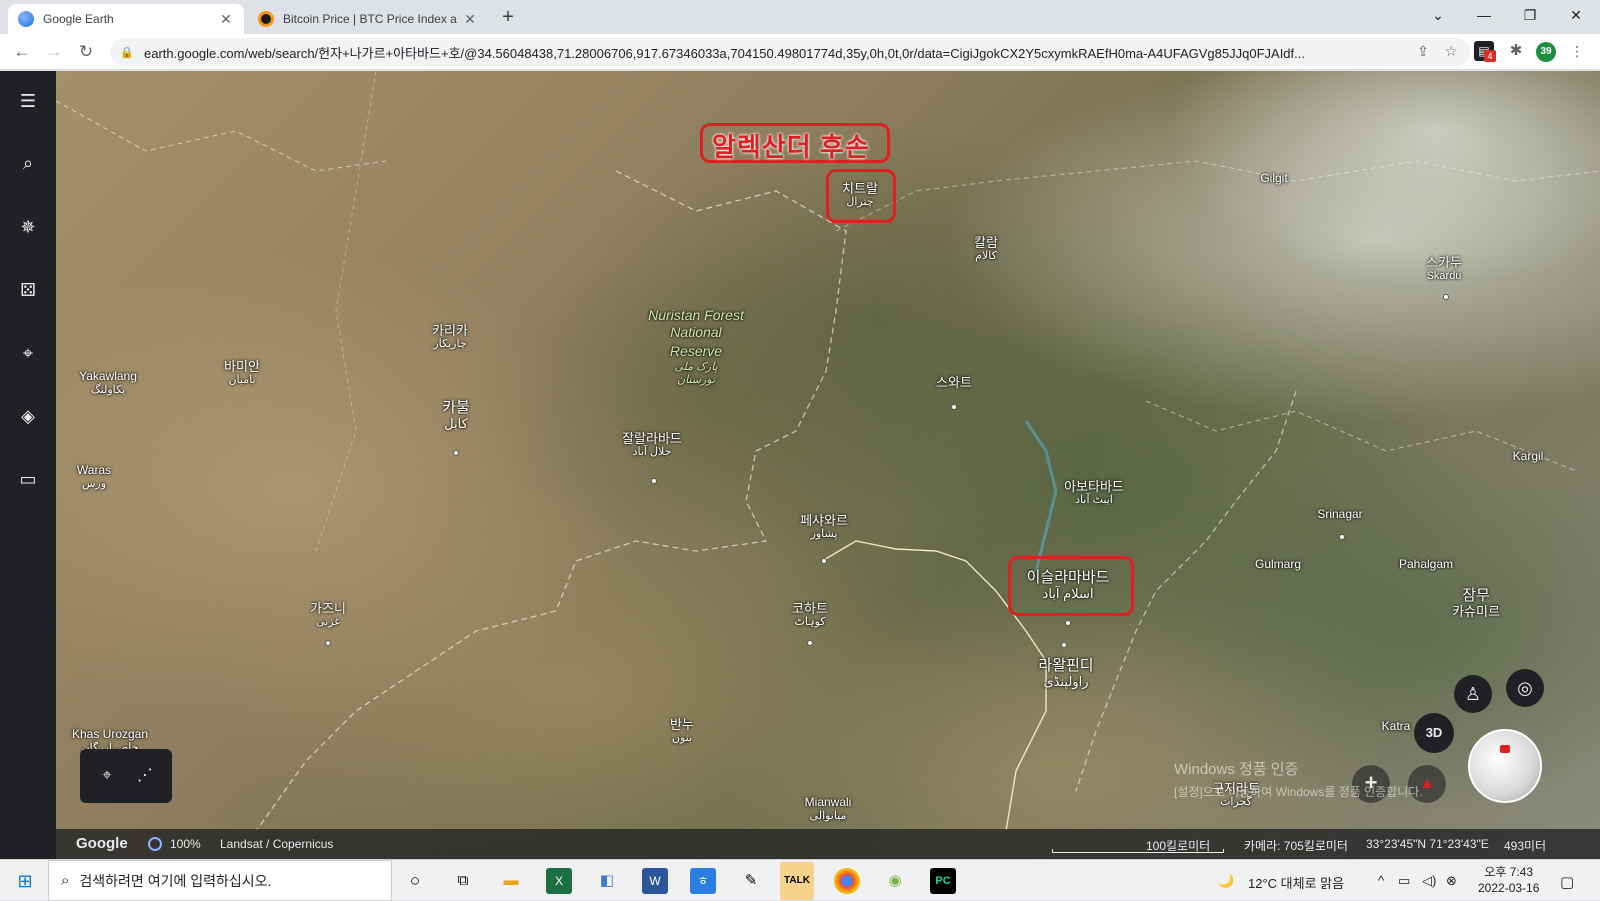 This screenshot has height=901, width=1600. Describe the element at coordinates (654, 481) in the screenshot. I see `city-dot-jalalabad` at that location.